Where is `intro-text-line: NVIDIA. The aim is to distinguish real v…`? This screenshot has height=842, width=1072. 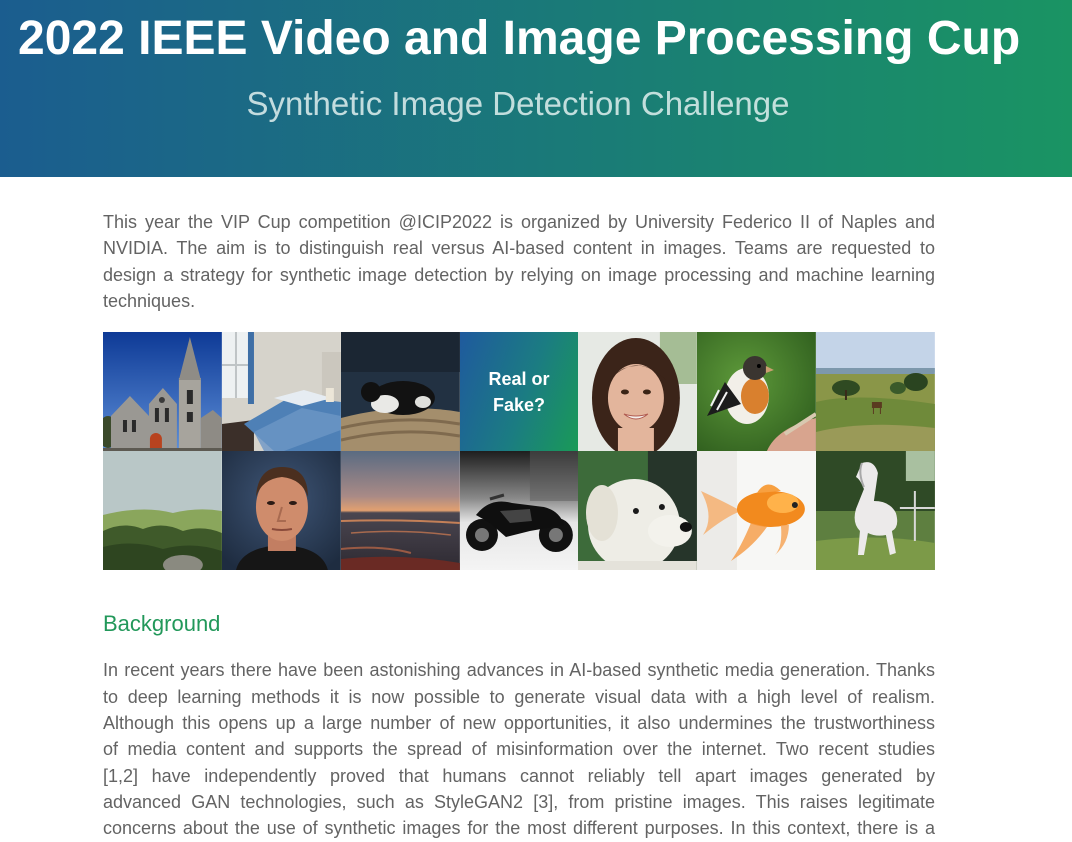
intro-text-line: NVIDIA. The aim is to distinguish real v… is located at coordinates (519, 248).